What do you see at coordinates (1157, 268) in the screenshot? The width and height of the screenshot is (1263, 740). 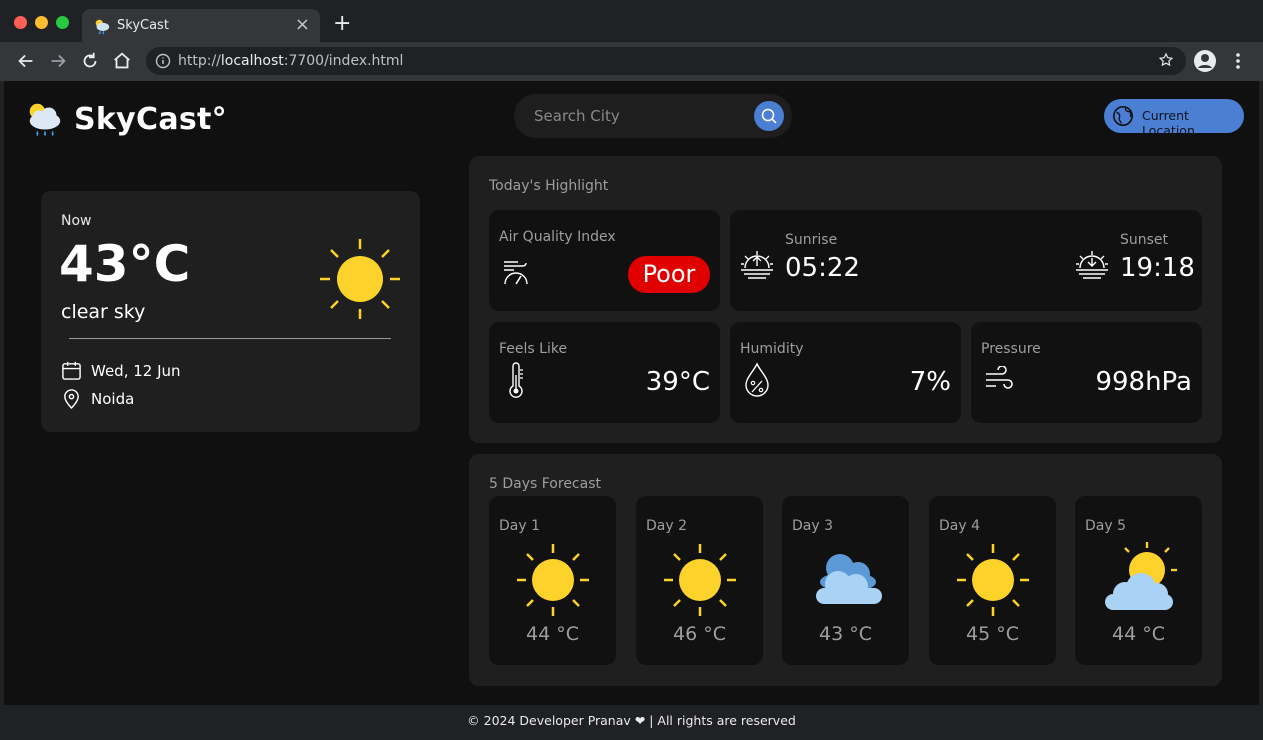 I see `sunset-time: 19:18` at bounding box center [1157, 268].